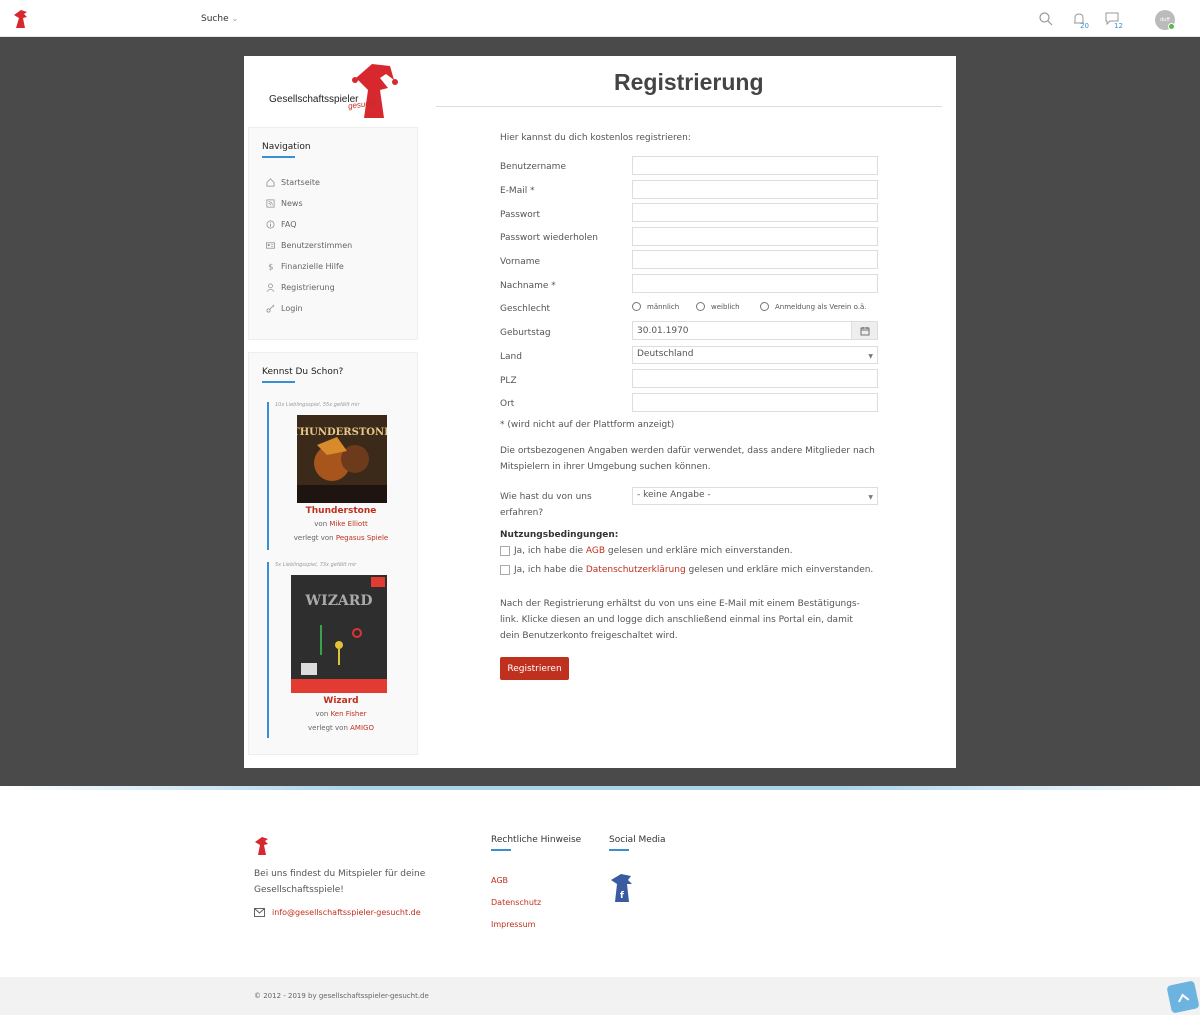 This screenshot has width=1200, height=1015. What do you see at coordinates (513, 924) in the screenshot?
I see `footer-link-impressum: Impressum` at bounding box center [513, 924].